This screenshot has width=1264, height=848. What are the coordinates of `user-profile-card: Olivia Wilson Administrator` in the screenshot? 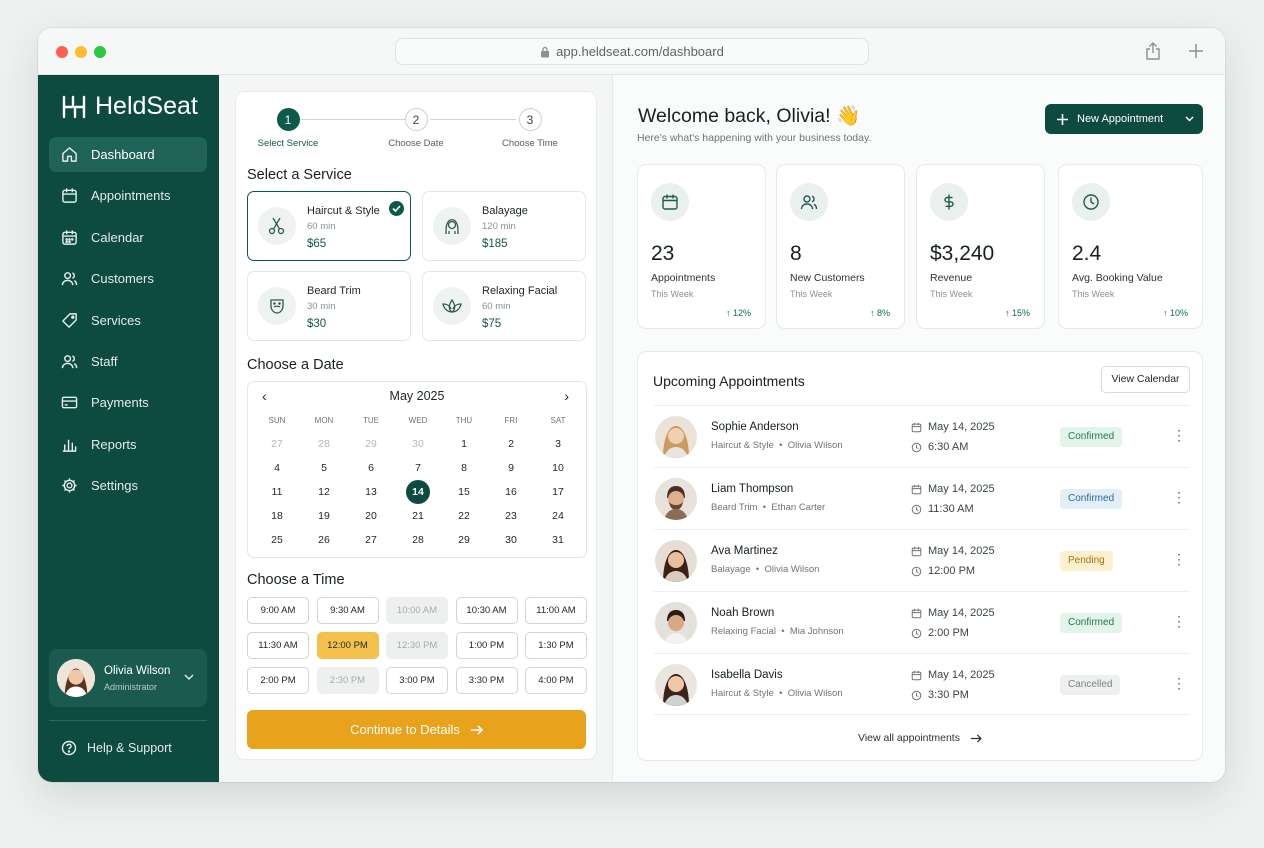 It's located at (128, 678).